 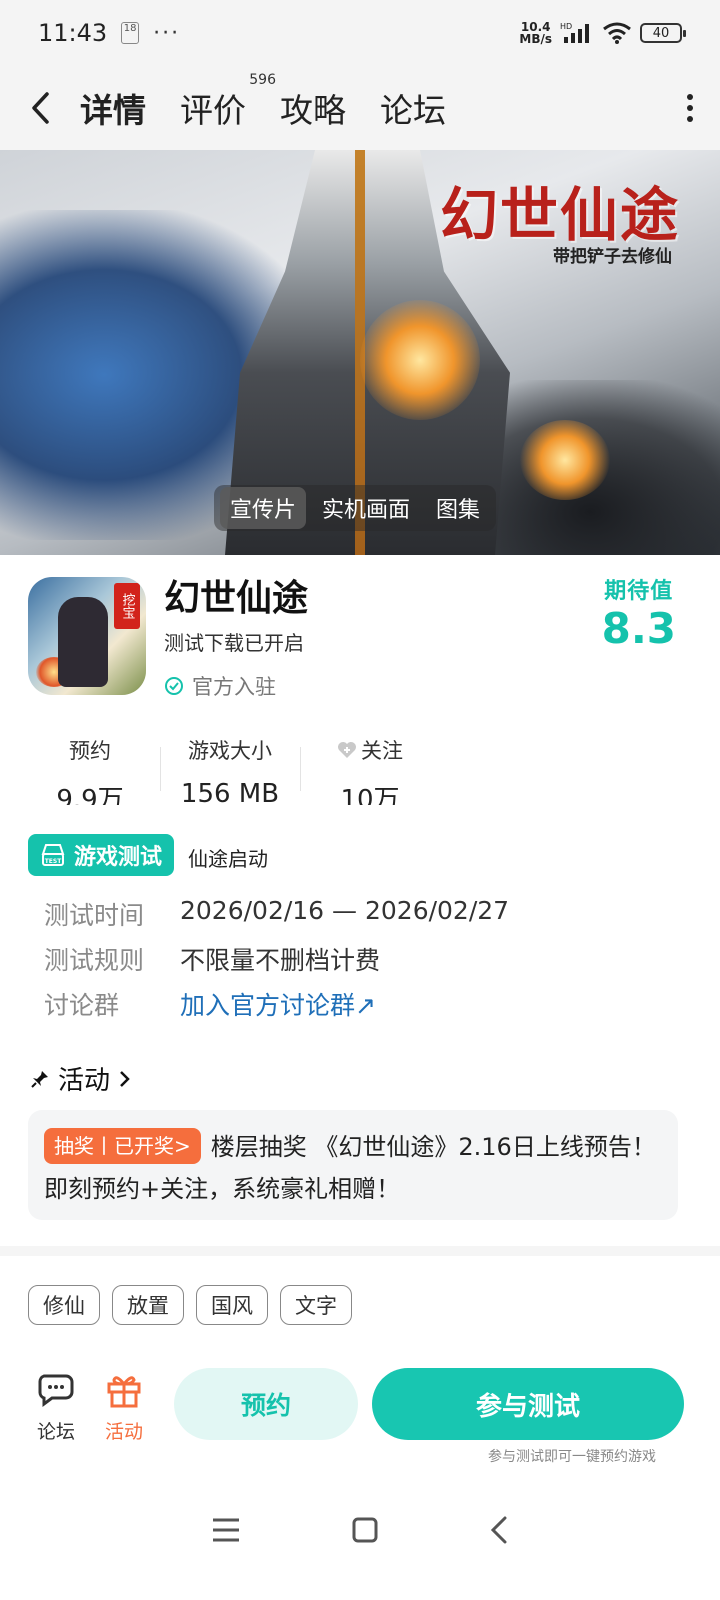 I want to click on stat-value: 9.9万, so click(x=90, y=795).